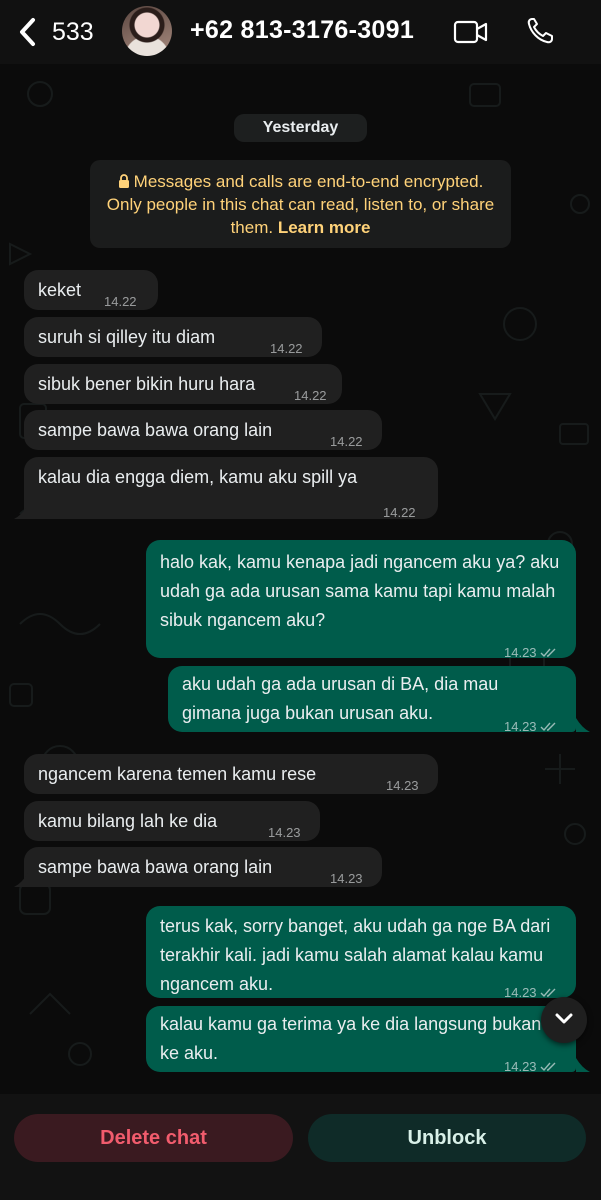 Image resolution: width=601 pixels, height=1200 pixels. I want to click on message-bubble-incoming: sampe bawa bawa orang lain 14.22, so click(203, 430).